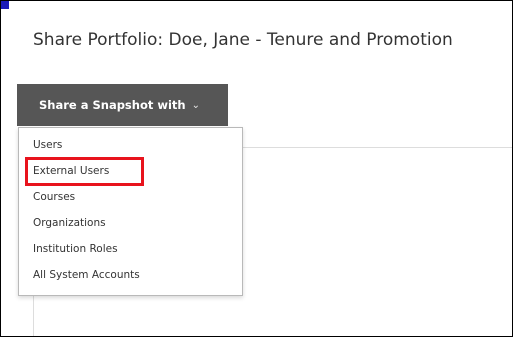 The image size is (513, 337). Describe the element at coordinates (71, 171) in the screenshot. I see `menu-item-external-users: External Users` at that location.